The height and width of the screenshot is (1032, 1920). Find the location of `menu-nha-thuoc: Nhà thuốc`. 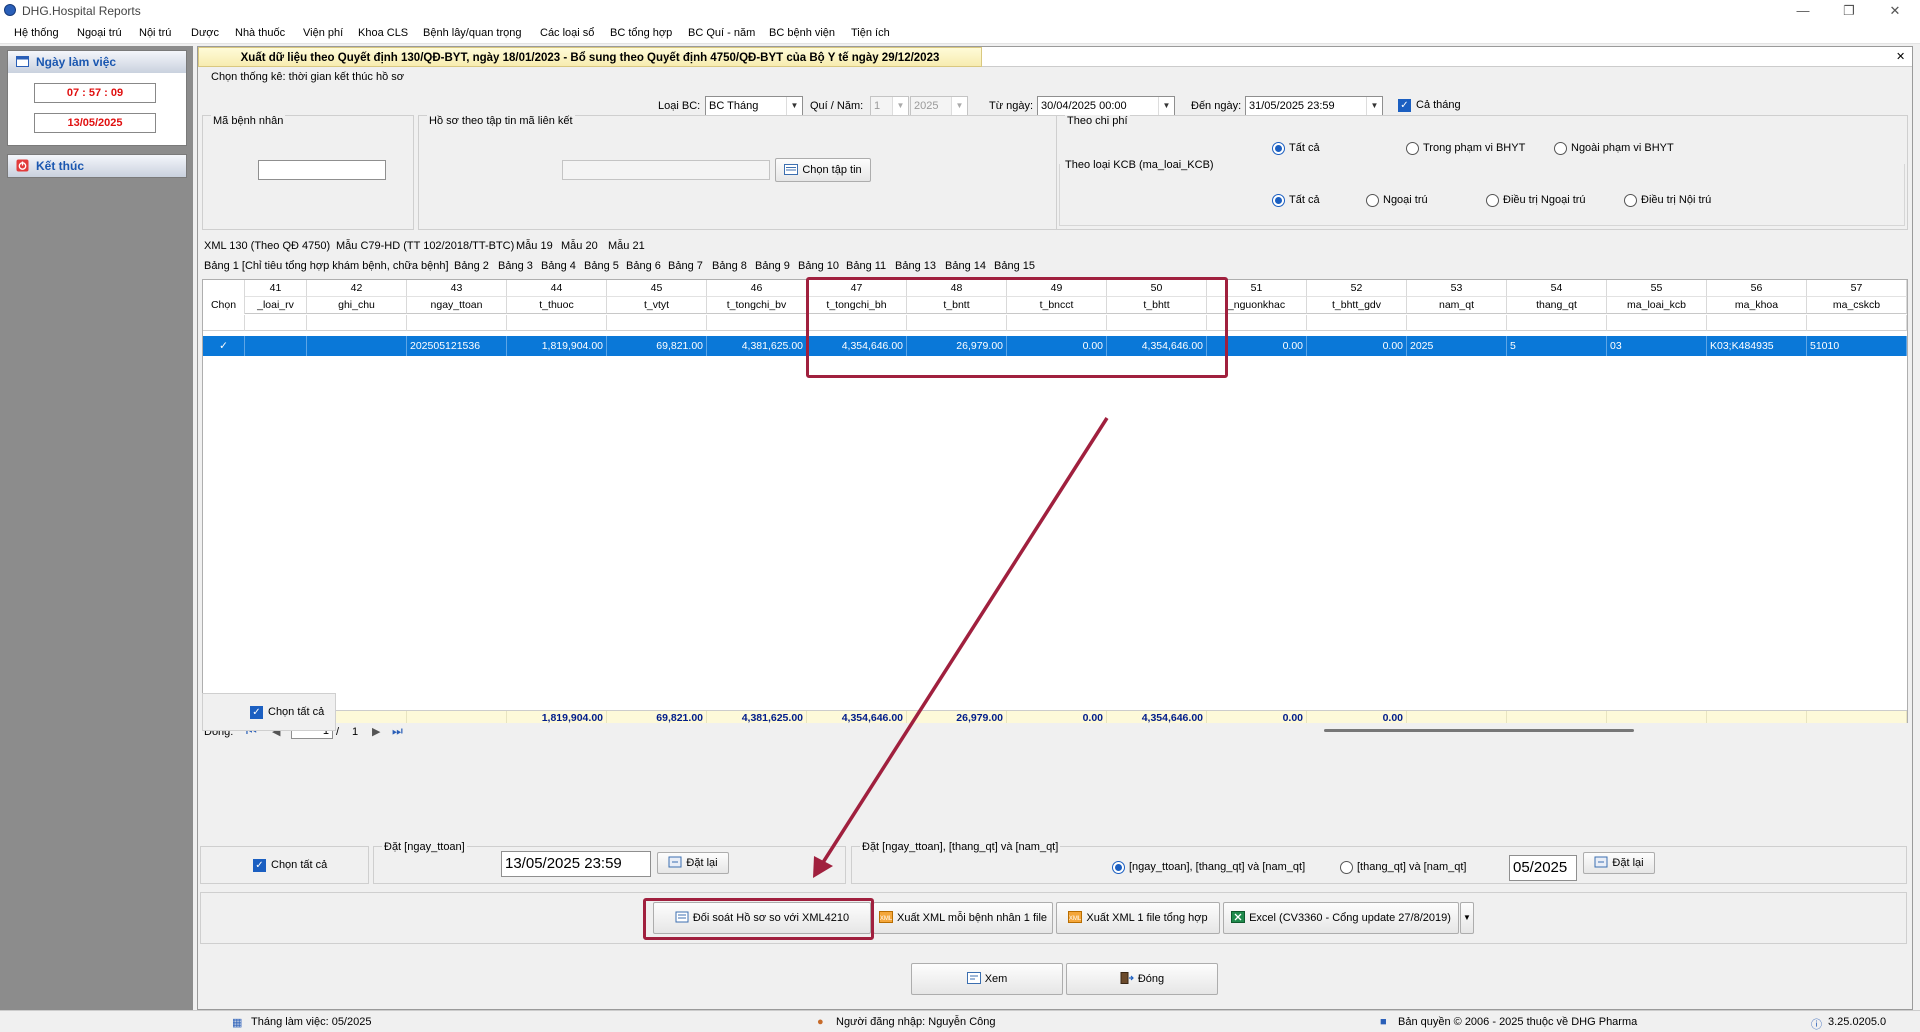

menu-nha-thuoc: Nhà thuốc is located at coordinates (260, 33).